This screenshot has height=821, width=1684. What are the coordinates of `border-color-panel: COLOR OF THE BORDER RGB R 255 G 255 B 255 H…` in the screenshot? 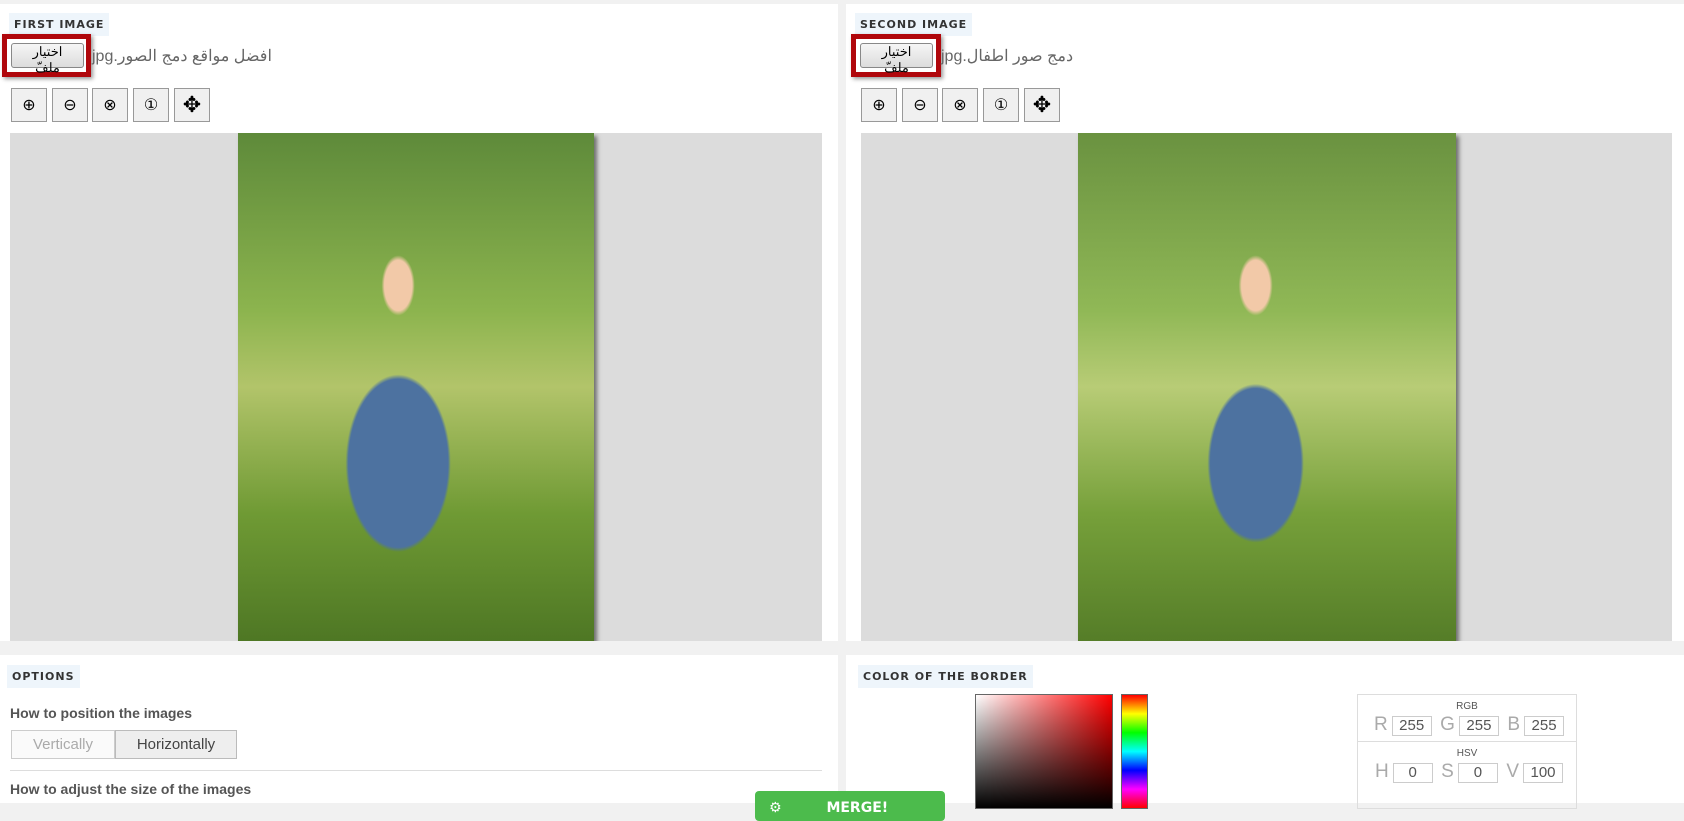 It's located at (1265, 732).